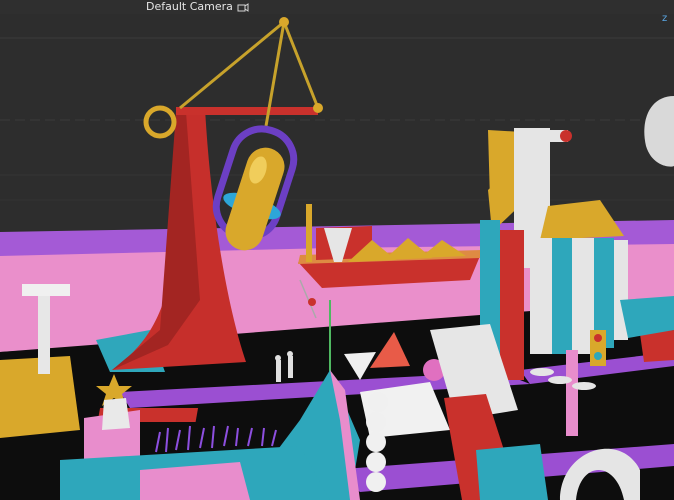  I want to click on camera-name: Default Camera, so click(189, 6).